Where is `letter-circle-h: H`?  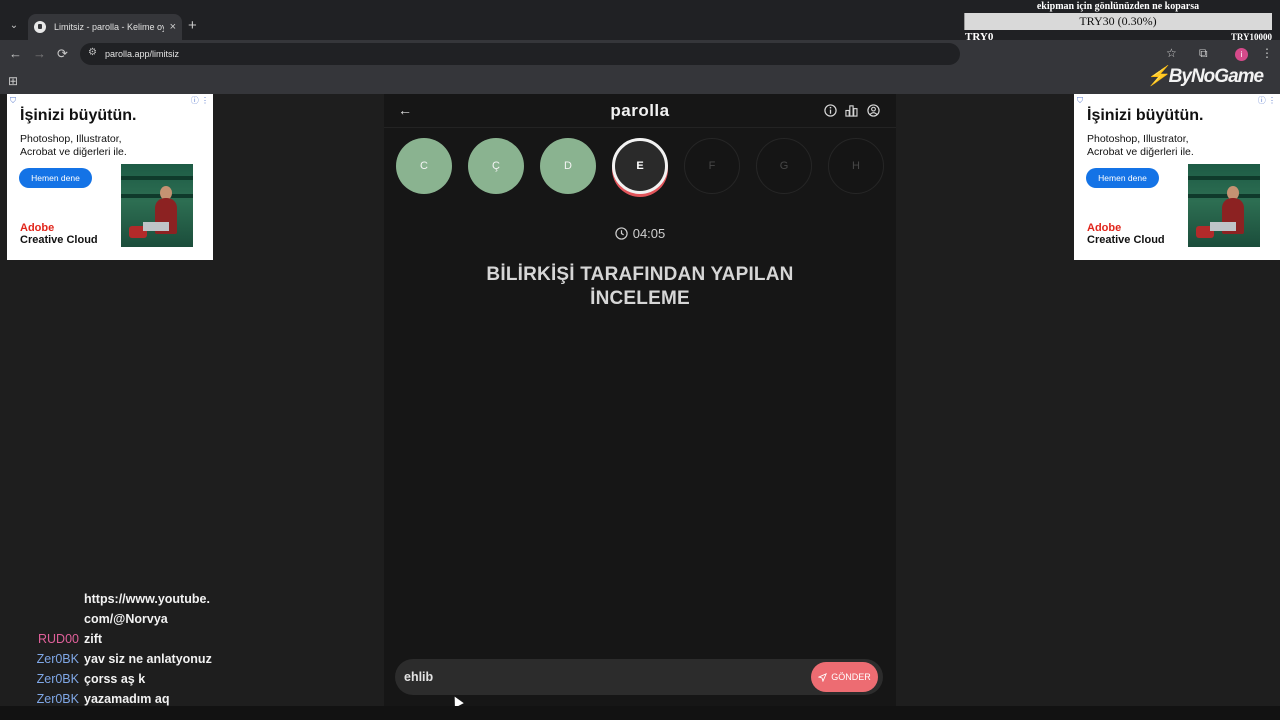 letter-circle-h: H is located at coordinates (856, 166).